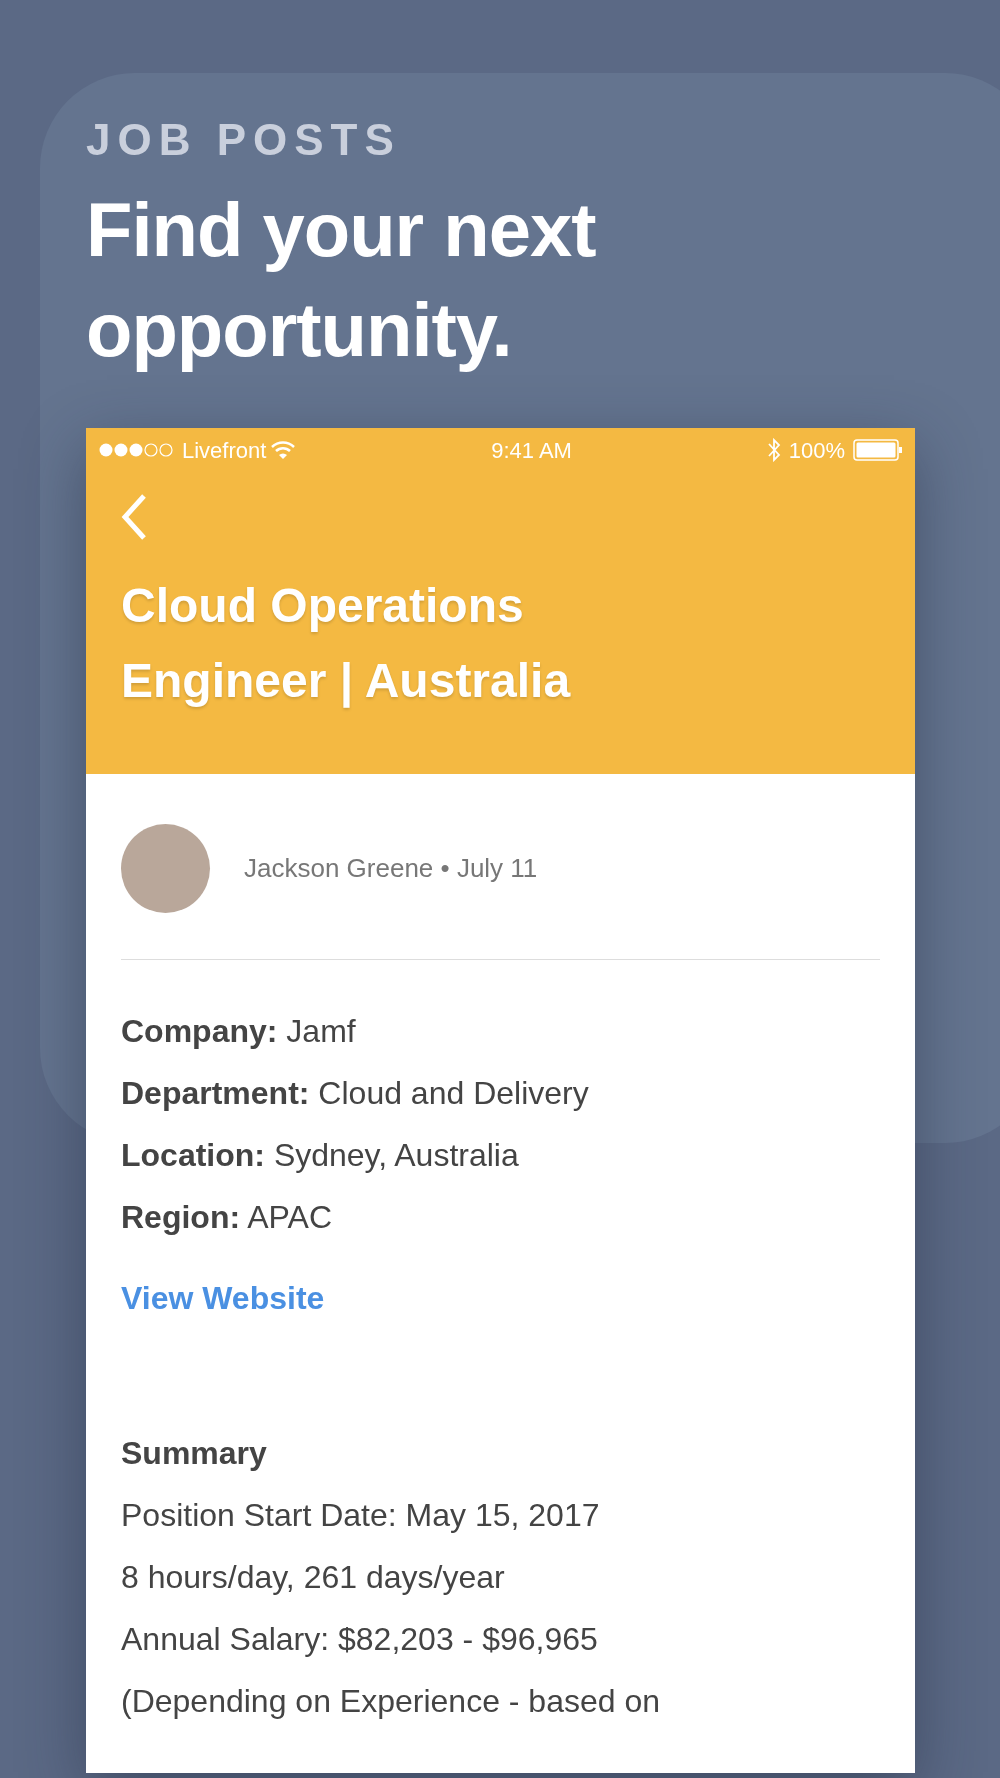 This screenshot has width=1000, height=1778. I want to click on section-label: JOB POSTS, so click(244, 140).